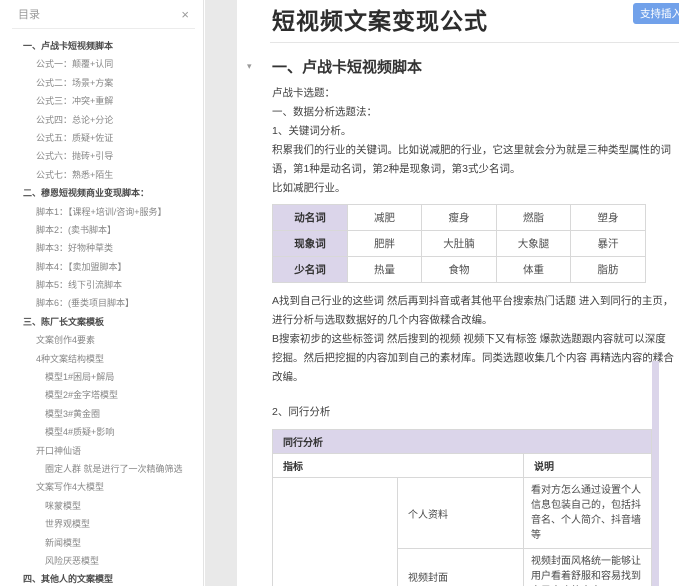 The height and width of the screenshot is (586, 679). Describe the element at coordinates (103, 14) in the screenshot. I see `toc-header: 目录 ×` at that location.